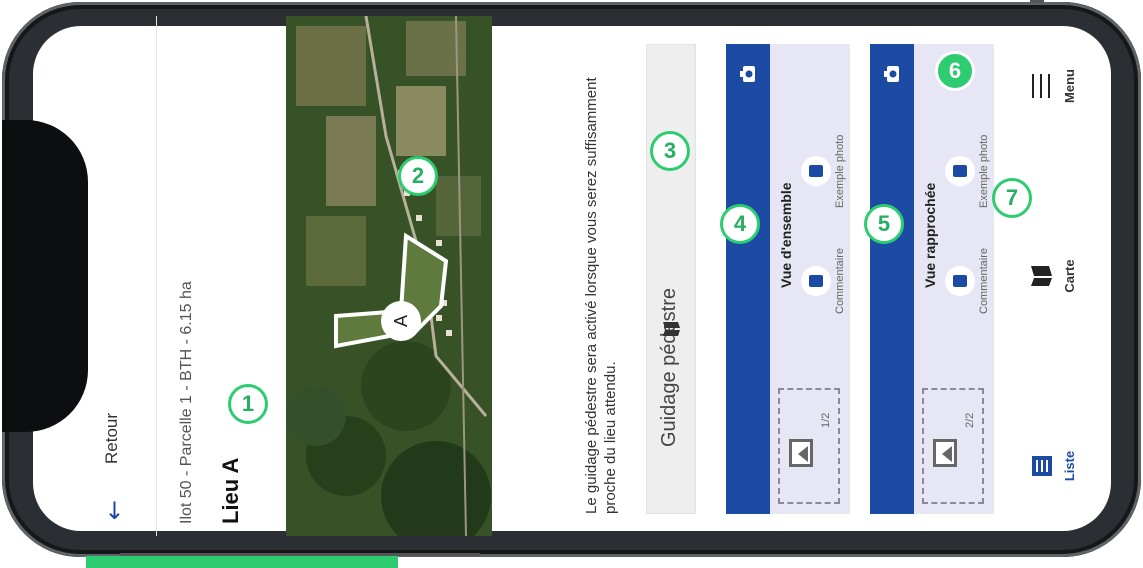 Image resolution: width=1143 pixels, height=568 pixels. What do you see at coordinates (230, 490) in the screenshot?
I see `page-title: Lieu A` at bounding box center [230, 490].